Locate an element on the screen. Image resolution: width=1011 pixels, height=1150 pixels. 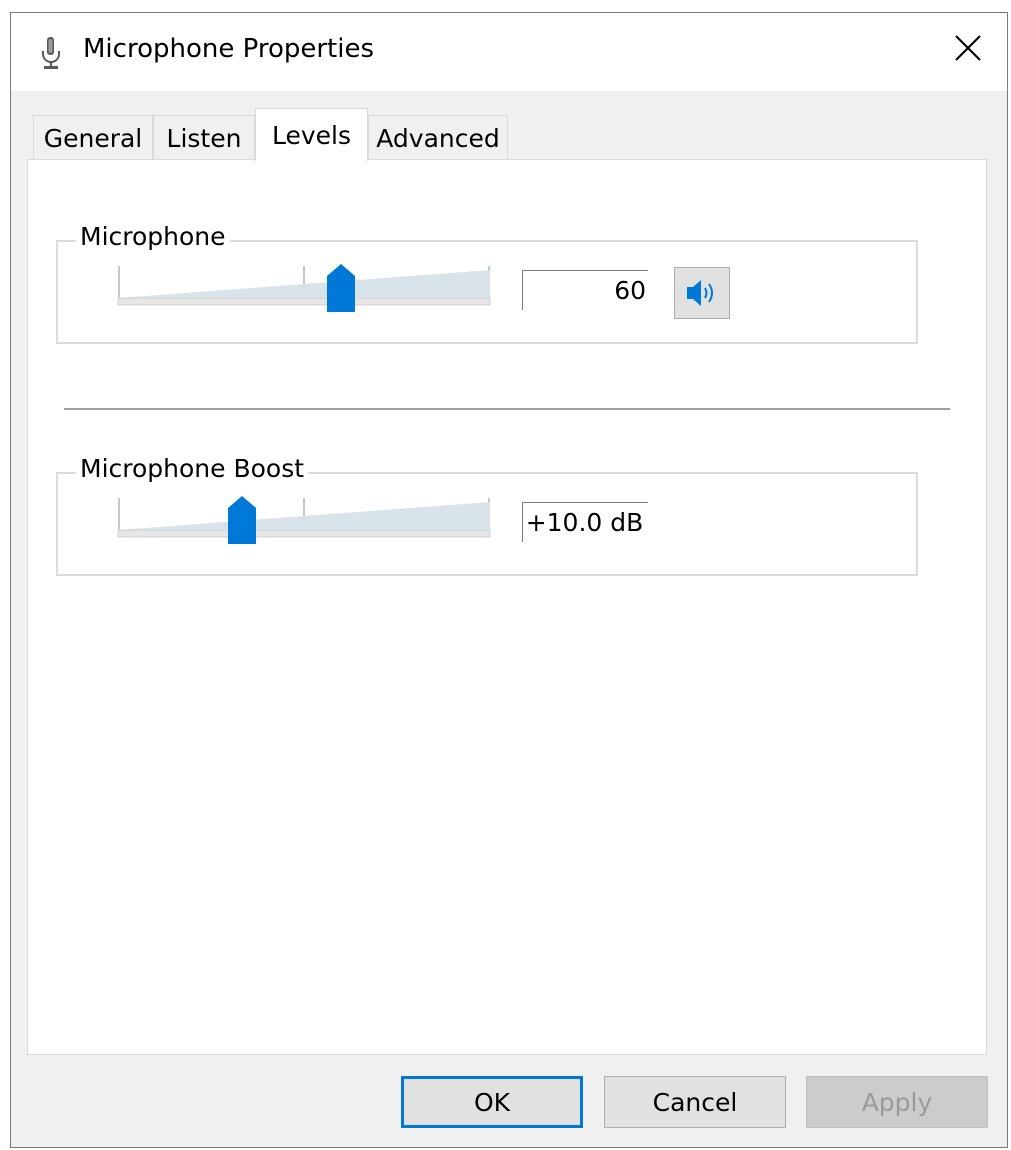
microphone-group: Microphone 60 is located at coordinates (487, 283).